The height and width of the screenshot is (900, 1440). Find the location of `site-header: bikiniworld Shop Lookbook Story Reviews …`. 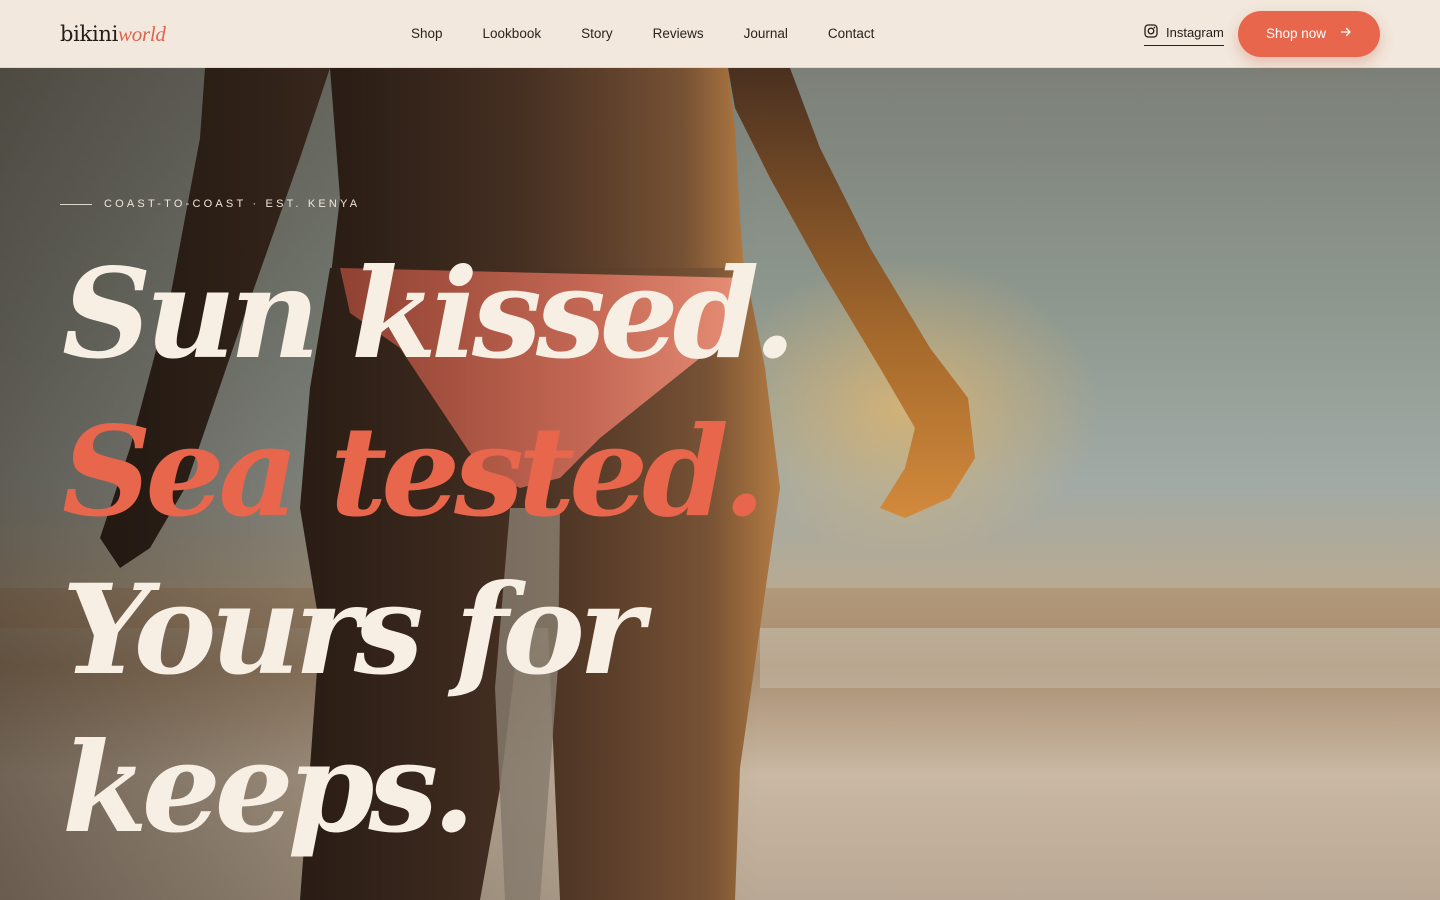

site-header: bikiniworld Shop Lookbook Story Reviews … is located at coordinates (720, 34).